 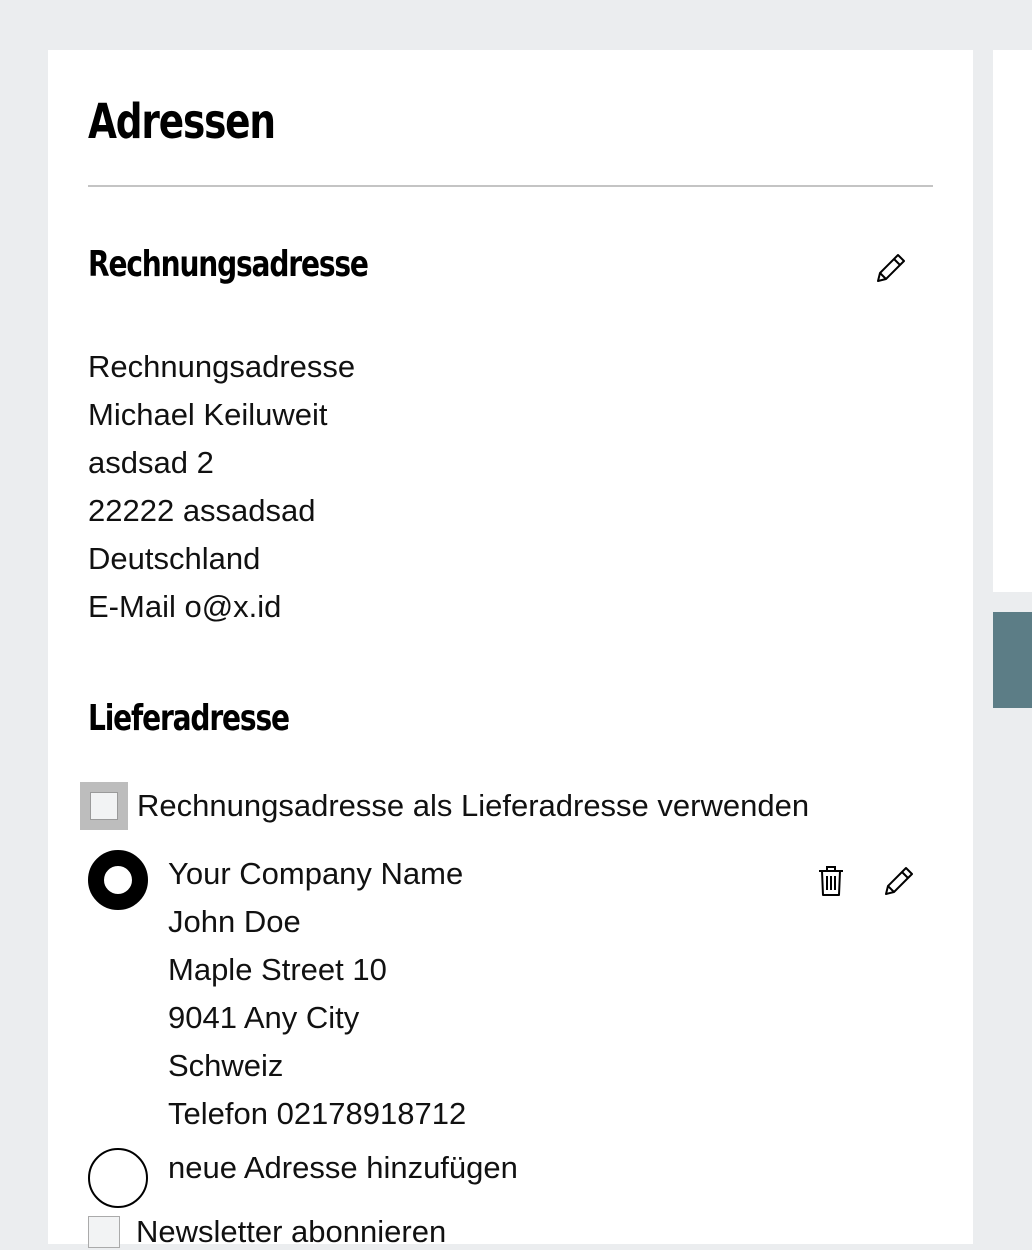 What do you see at coordinates (151, 462) in the screenshot?
I see `billing-address-line: asdsad 2` at bounding box center [151, 462].